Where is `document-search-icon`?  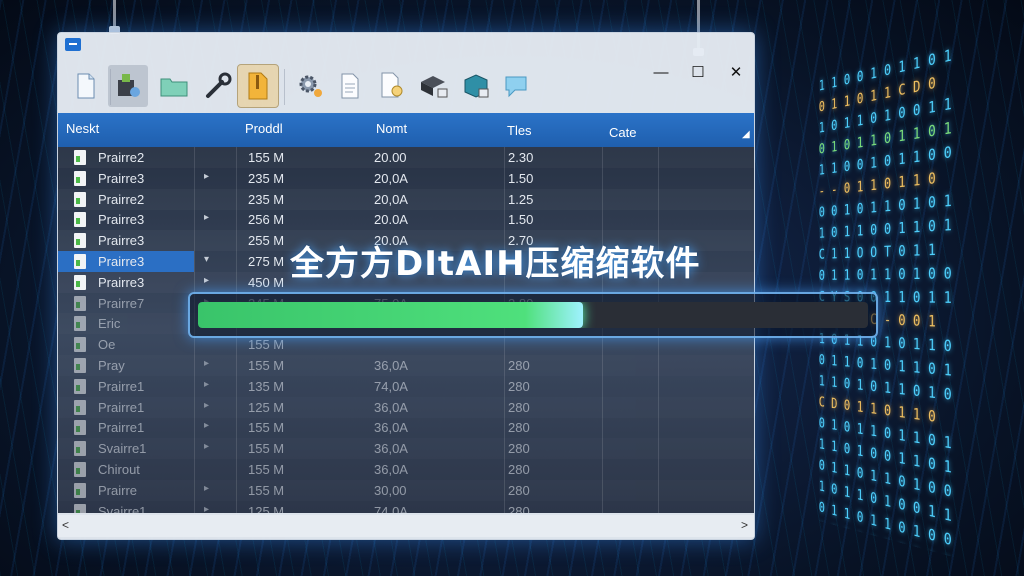 document-search-icon is located at coordinates (392, 86).